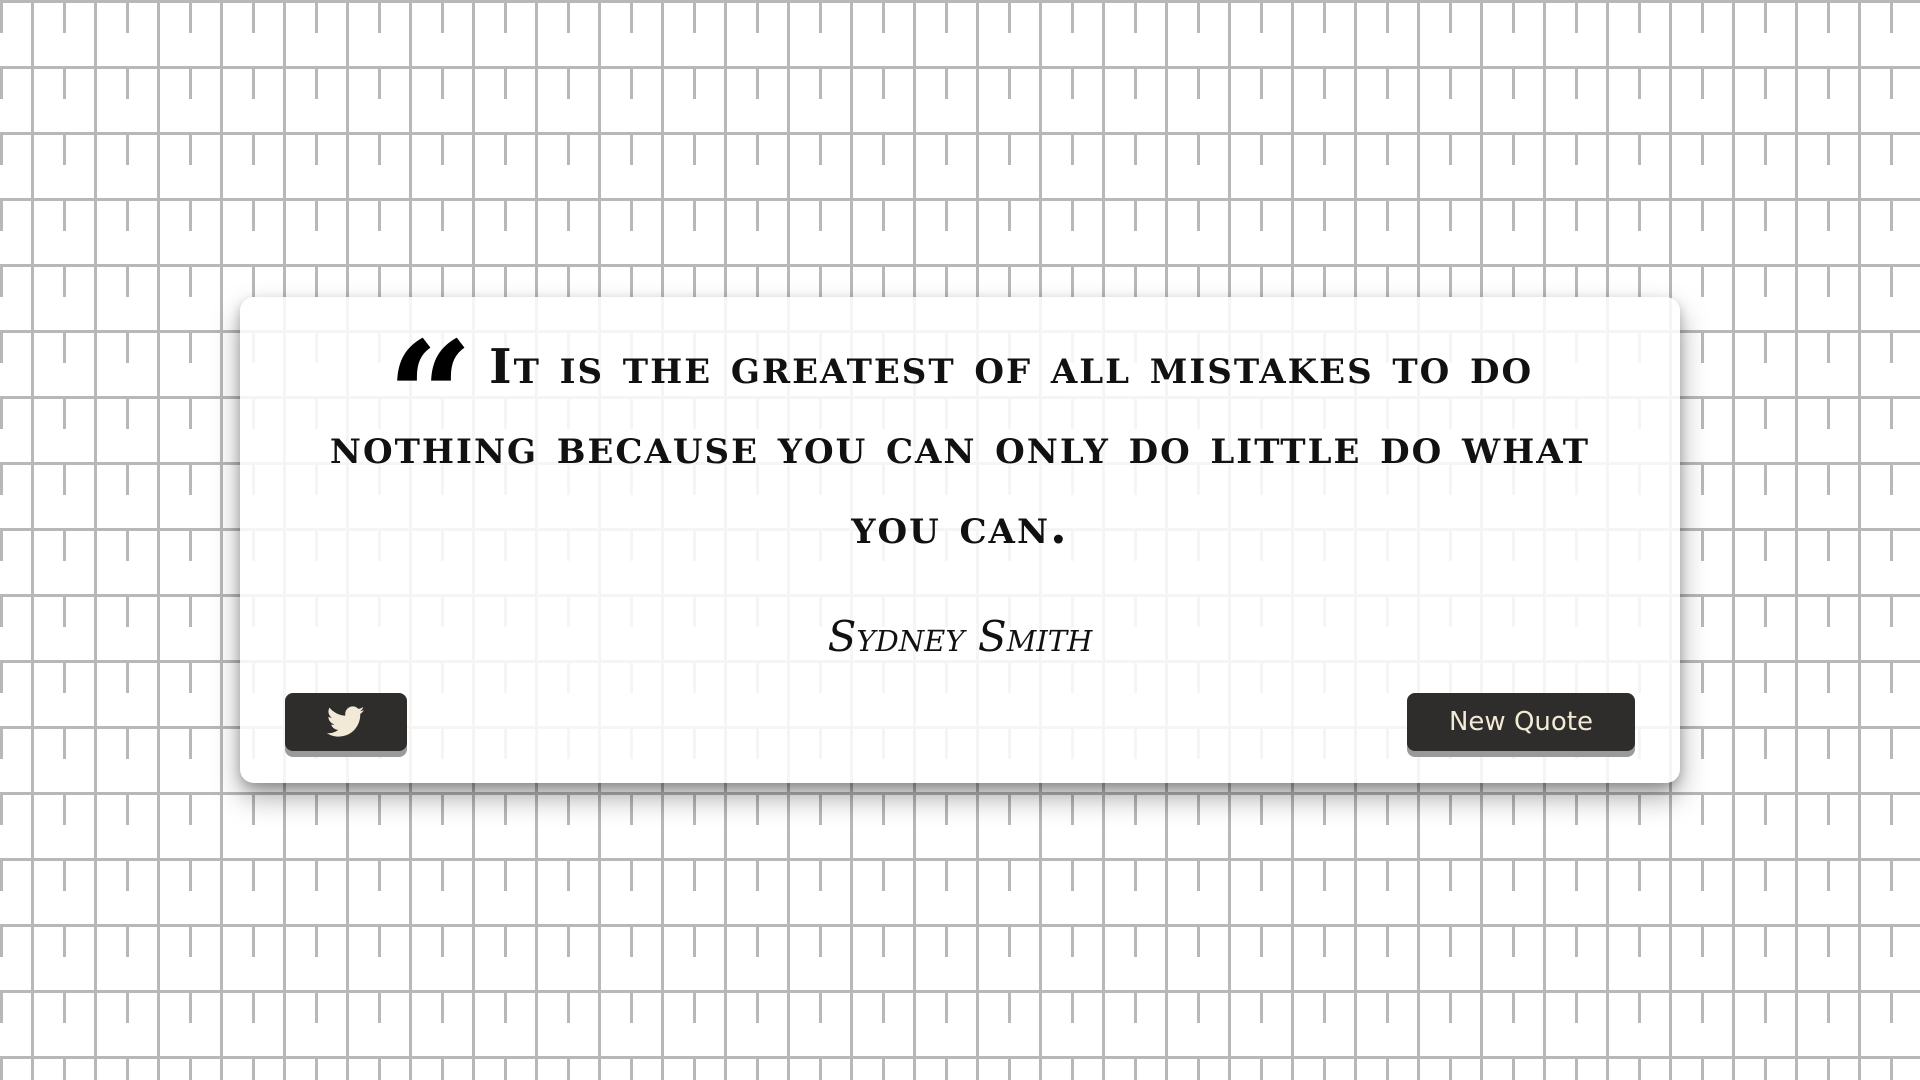  I want to click on new-quote-button: New Quote, so click(1521, 722).